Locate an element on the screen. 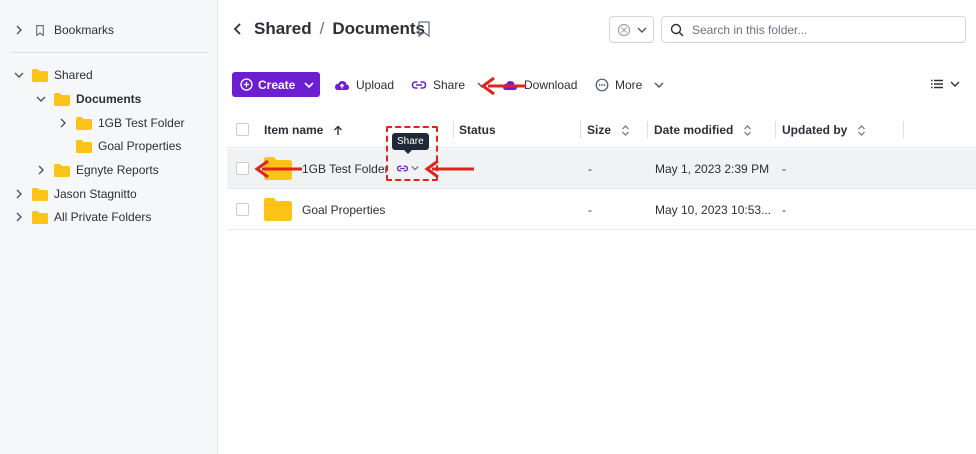 The image size is (976, 454). back-button is located at coordinates (238, 29).